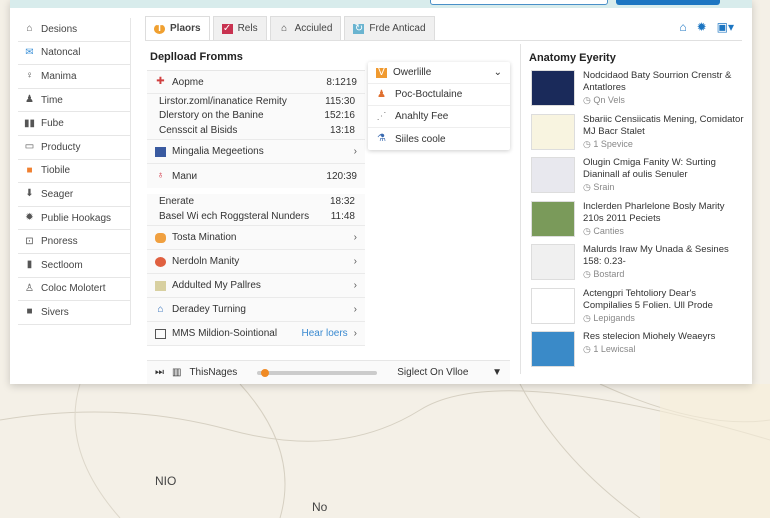 Image resolution: width=770 pixels, height=518 pixels. Describe the element at coordinates (439, 73) in the screenshot. I see `dropdown-selected: V Owerlille ⌄` at that location.